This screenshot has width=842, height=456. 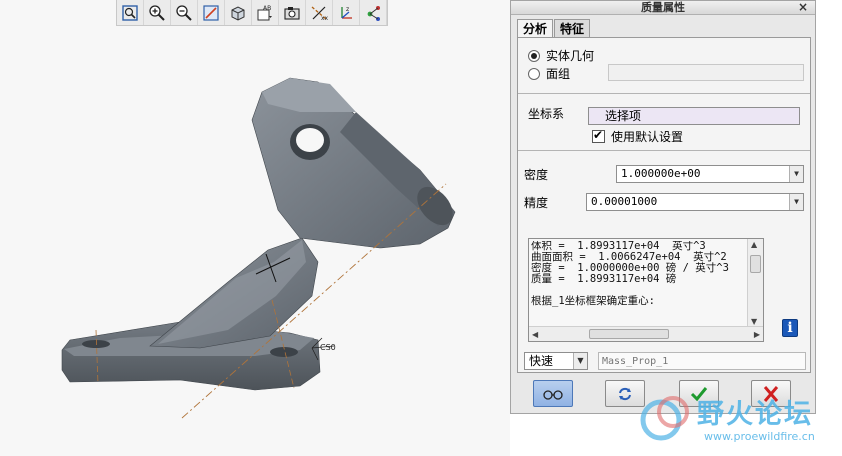 What do you see at coordinates (694, 116) in the screenshot?
I see `csys-collector: 选择项` at bounding box center [694, 116].